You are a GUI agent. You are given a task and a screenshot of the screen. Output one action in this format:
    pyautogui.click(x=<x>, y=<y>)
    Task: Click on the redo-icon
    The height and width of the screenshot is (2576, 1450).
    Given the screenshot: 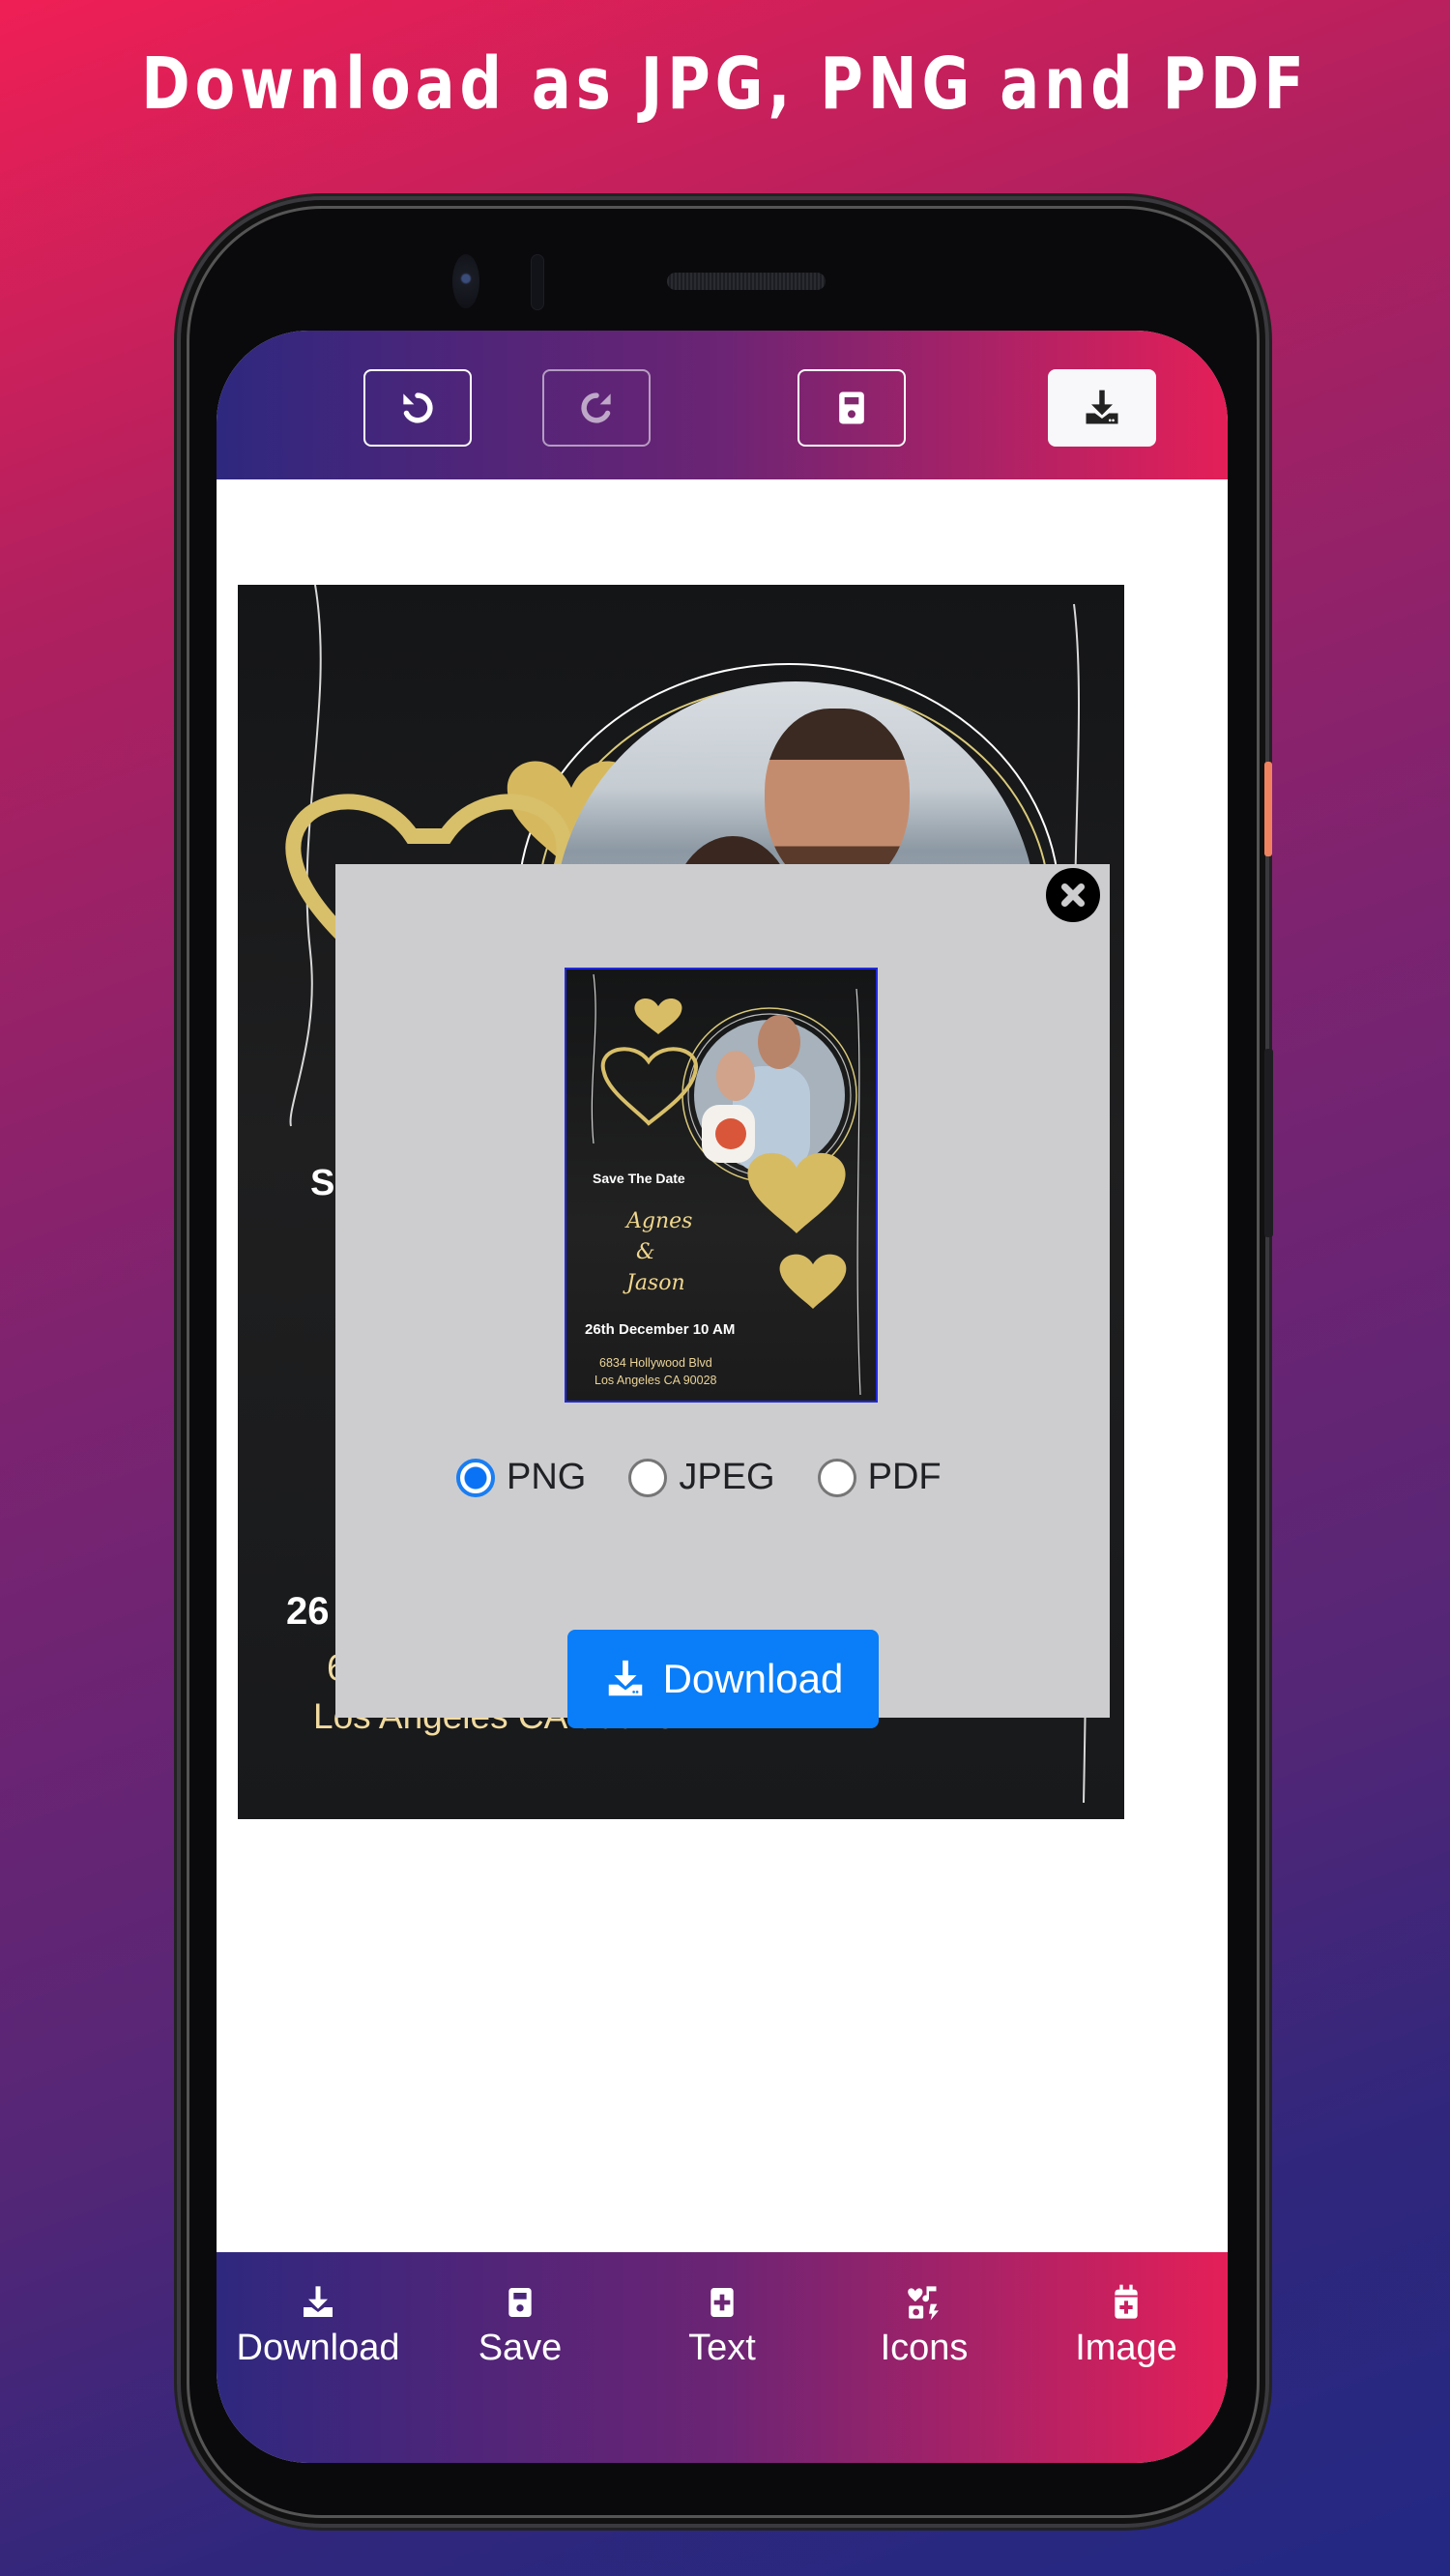 What is the action you would take?
    pyautogui.click(x=596, y=407)
    